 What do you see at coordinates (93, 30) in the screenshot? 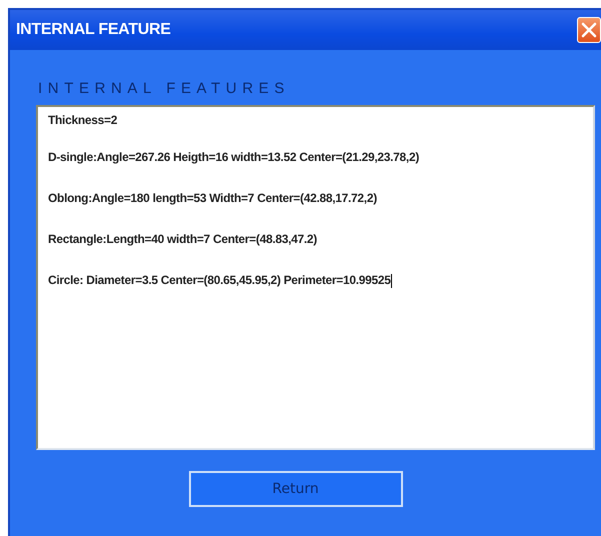
I see `window-title: INTERNAL FEATURE` at bounding box center [93, 30].